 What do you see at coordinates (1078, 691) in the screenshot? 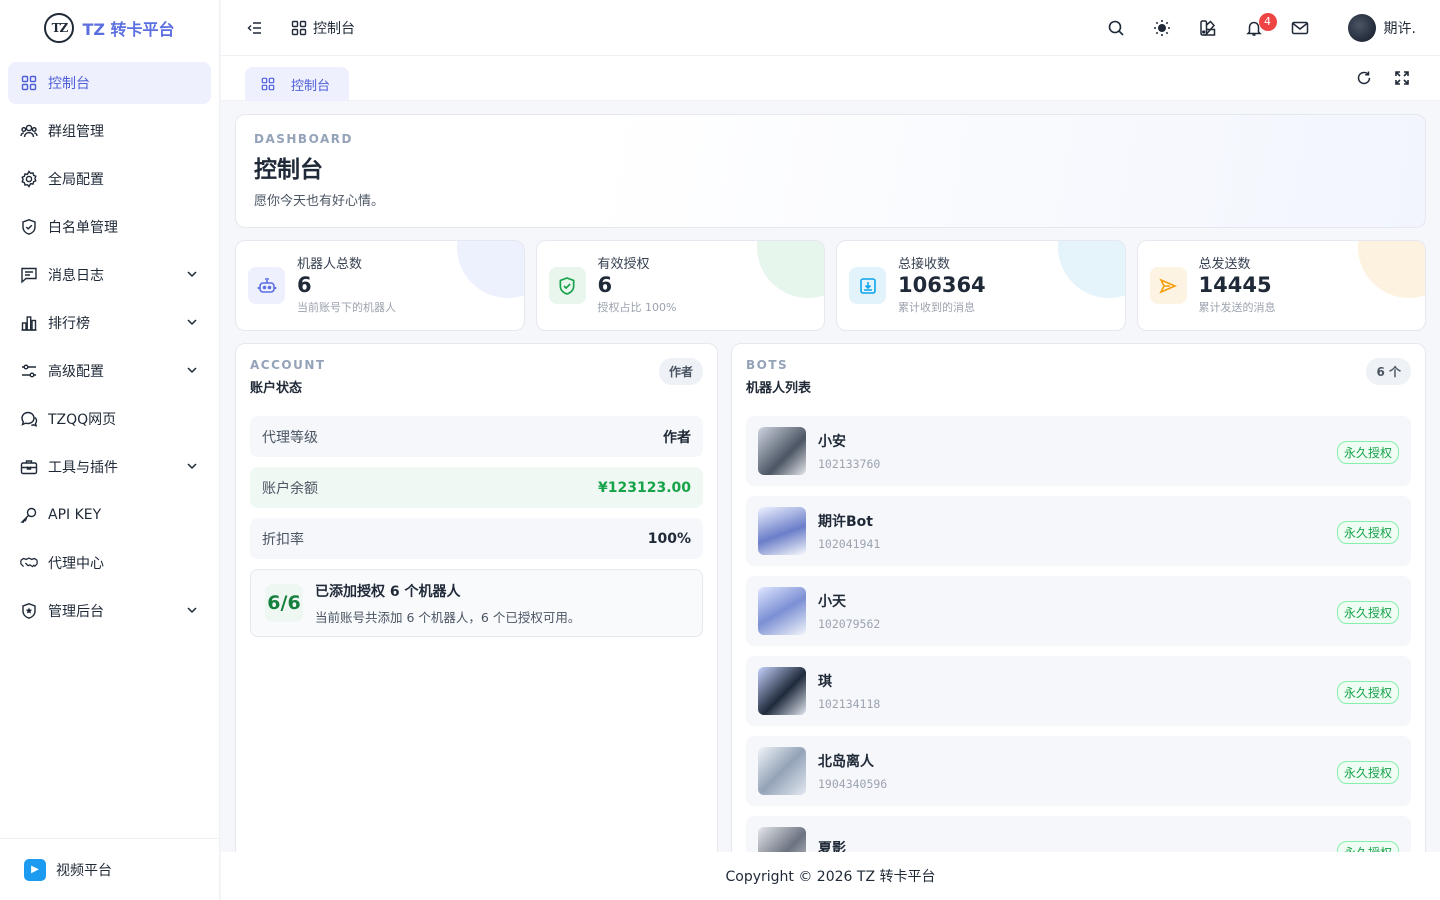
I see `list-item: 琪 102134118 永久授权` at bounding box center [1078, 691].